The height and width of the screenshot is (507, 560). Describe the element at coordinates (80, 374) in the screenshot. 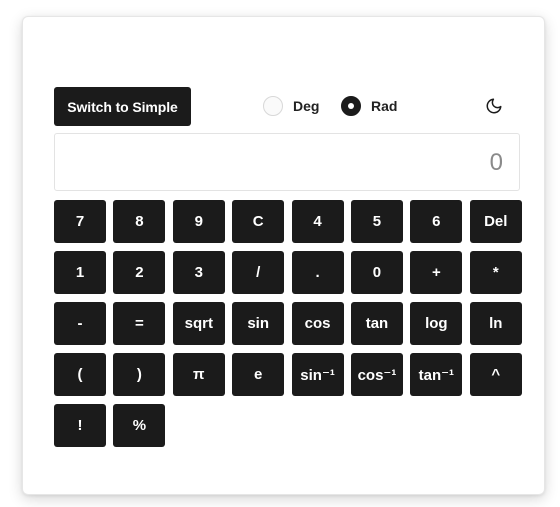

I see `key-open-paren: (` at that location.